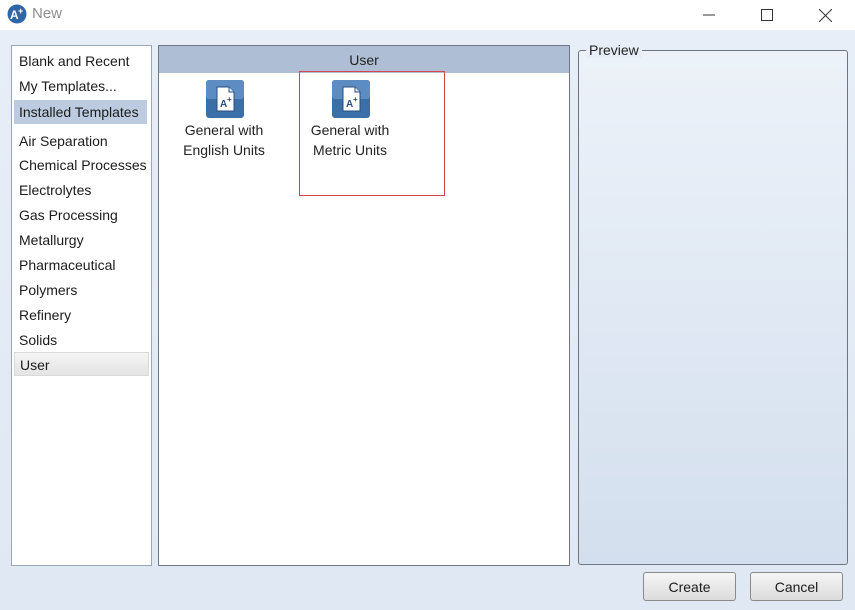 The width and height of the screenshot is (855, 610). I want to click on aspen-plus-icon: A +, so click(17, 14).